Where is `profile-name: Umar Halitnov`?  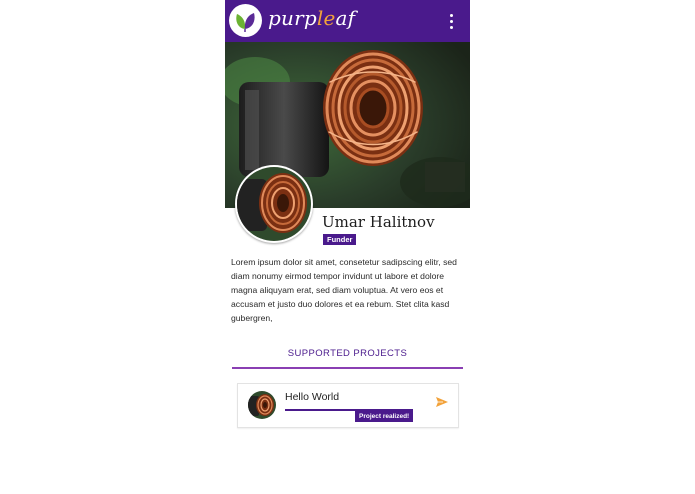 profile-name: Umar Halitnov is located at coordinates (378, 222).